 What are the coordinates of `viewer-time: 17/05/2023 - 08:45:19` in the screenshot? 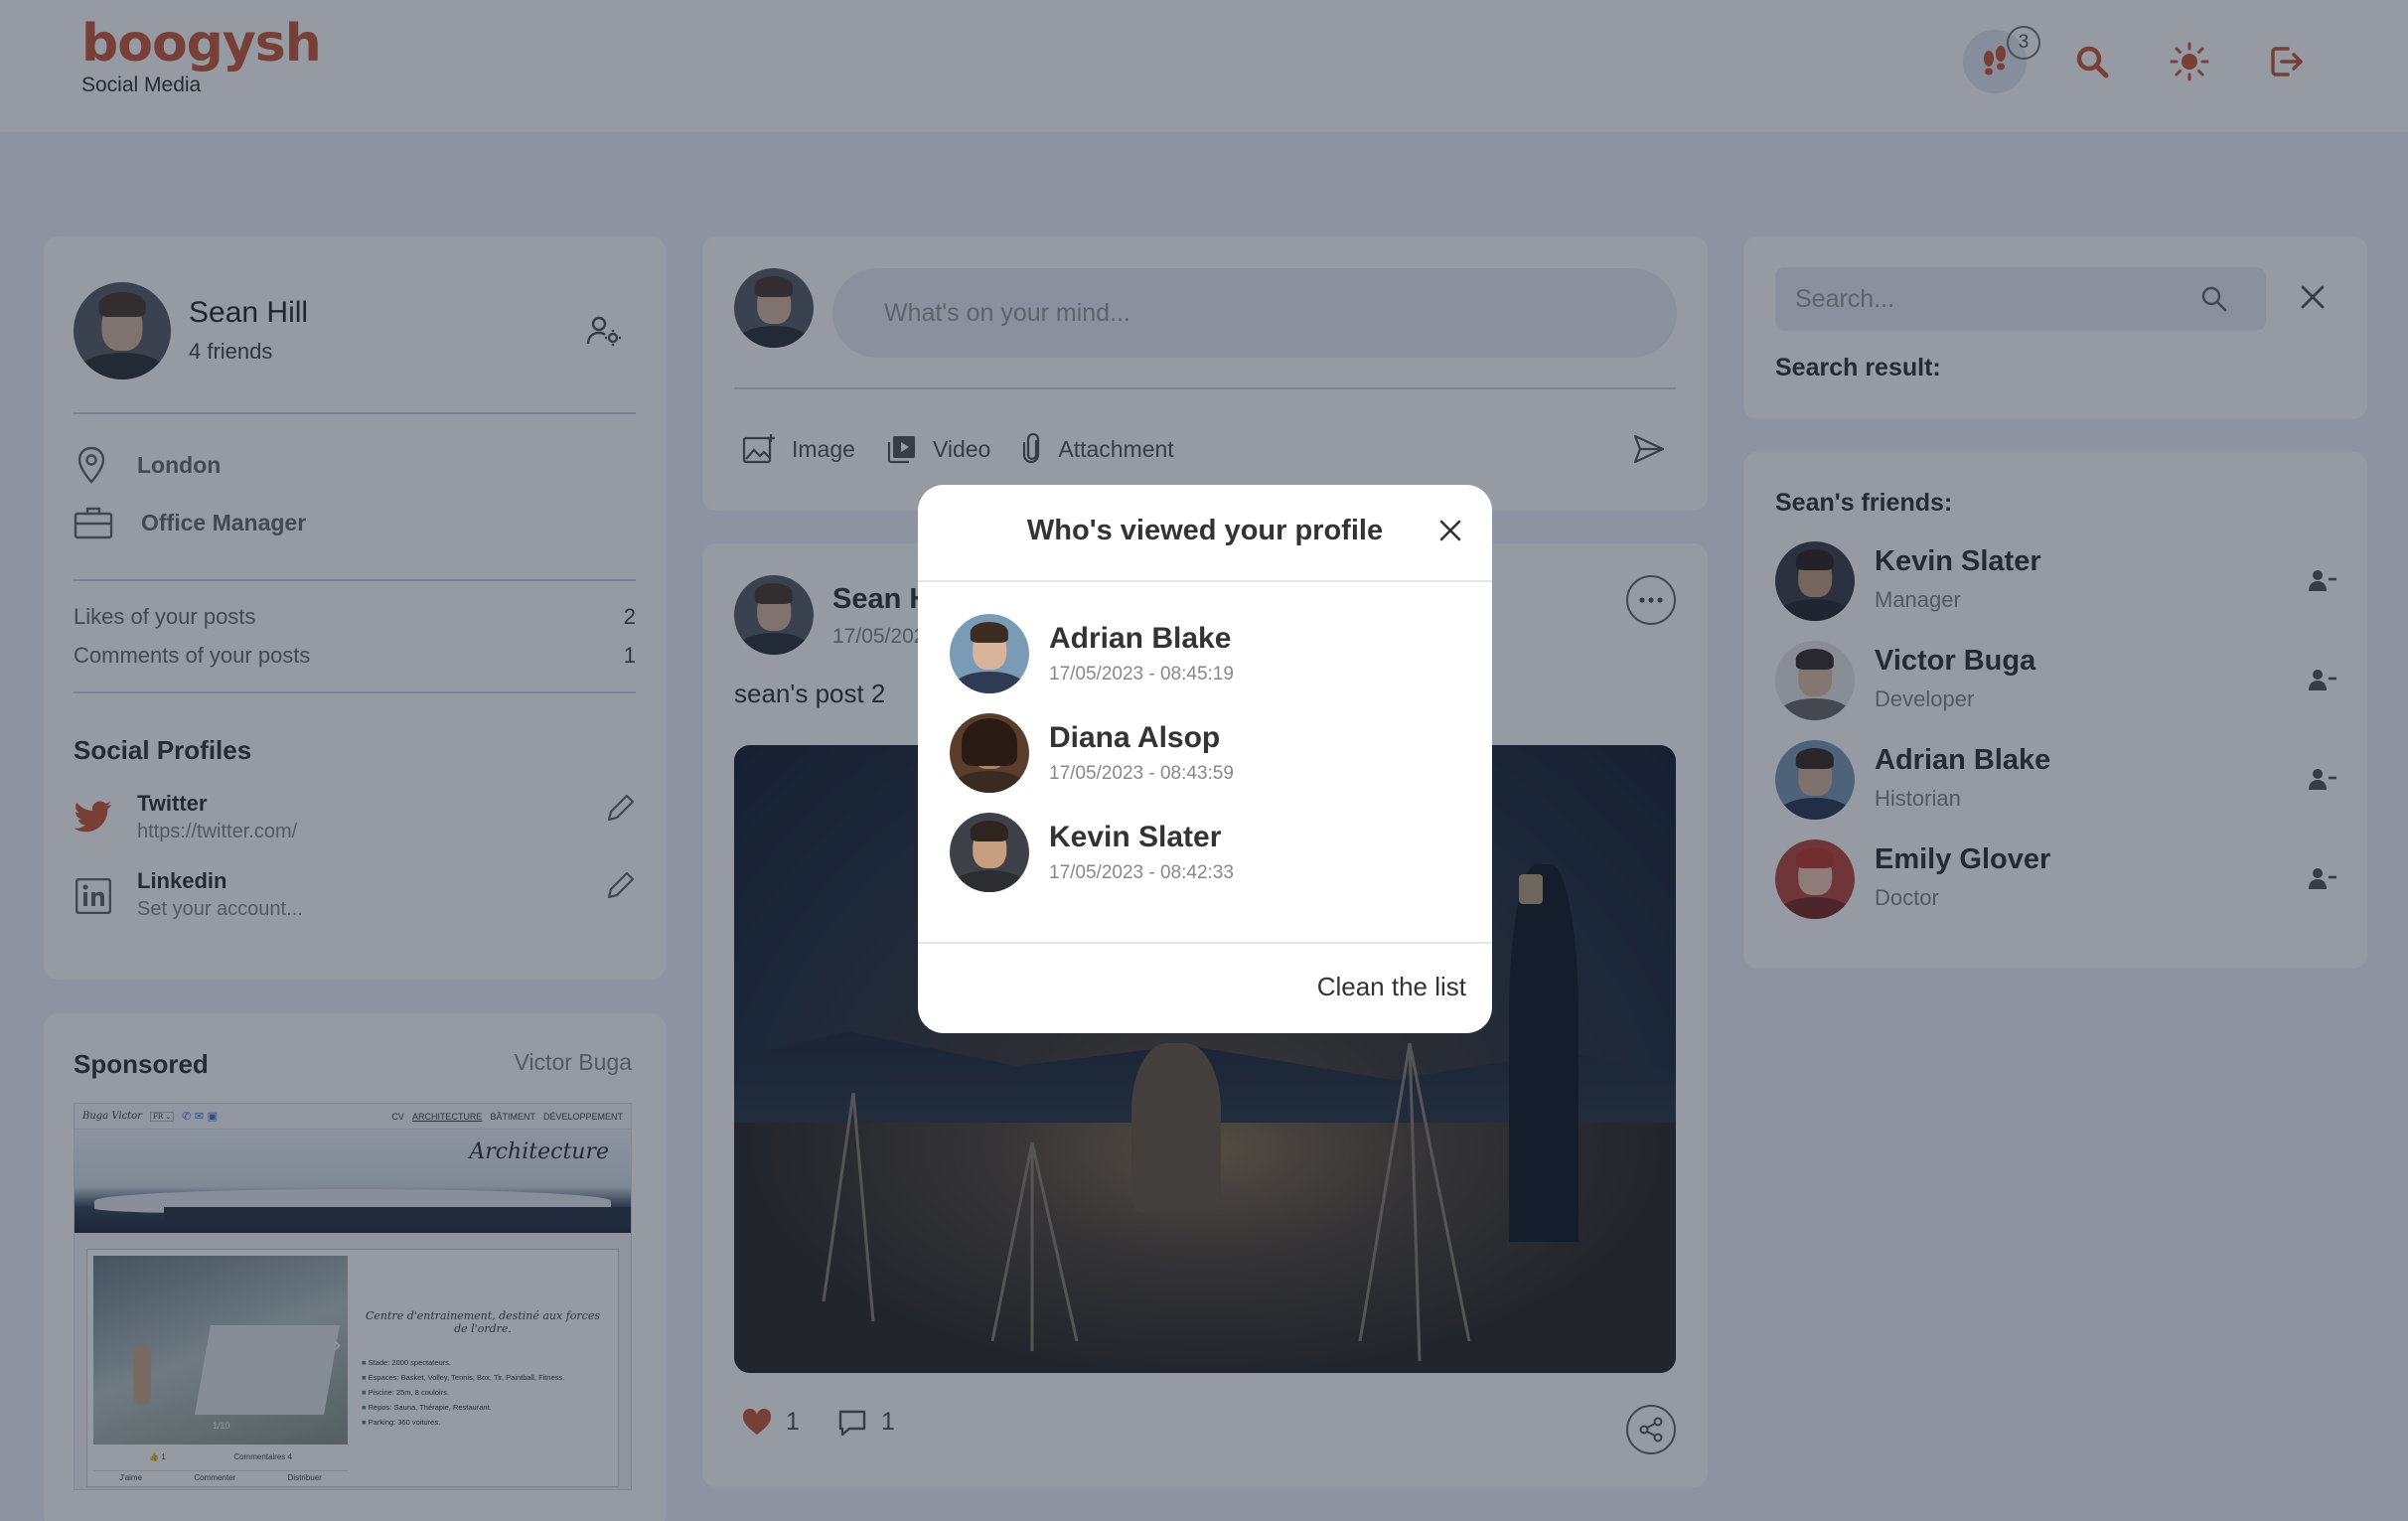 It's located at (1142, 674).